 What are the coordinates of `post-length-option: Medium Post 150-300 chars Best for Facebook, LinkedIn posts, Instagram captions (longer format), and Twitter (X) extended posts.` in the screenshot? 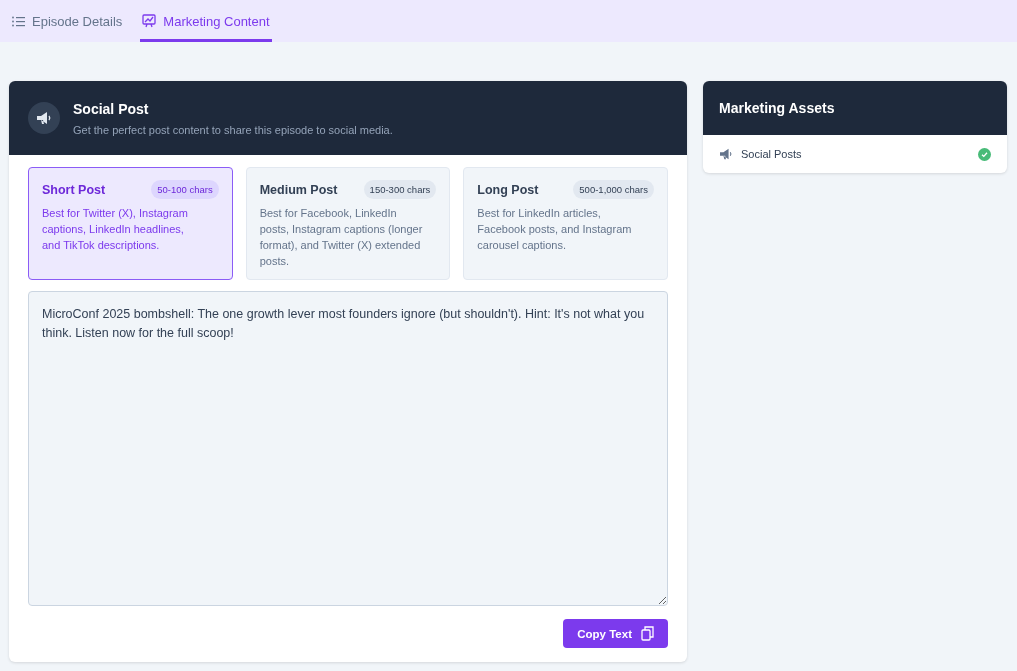 It's located at (348, 223).